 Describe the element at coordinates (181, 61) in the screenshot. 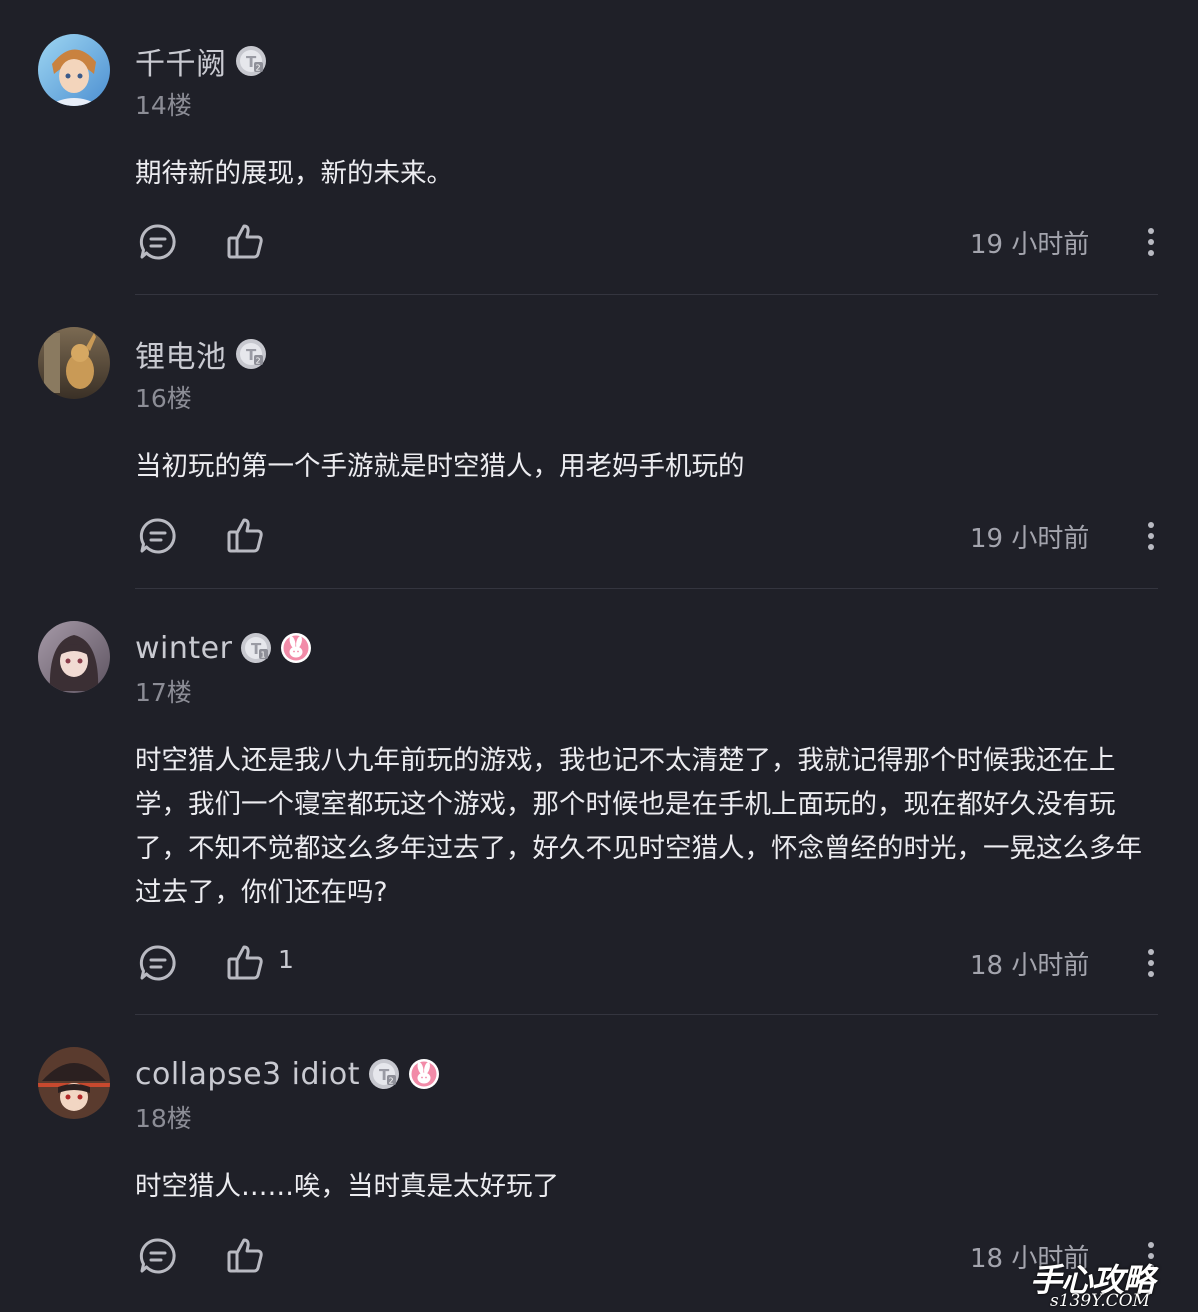

I see `username: 千千阙` at that location.